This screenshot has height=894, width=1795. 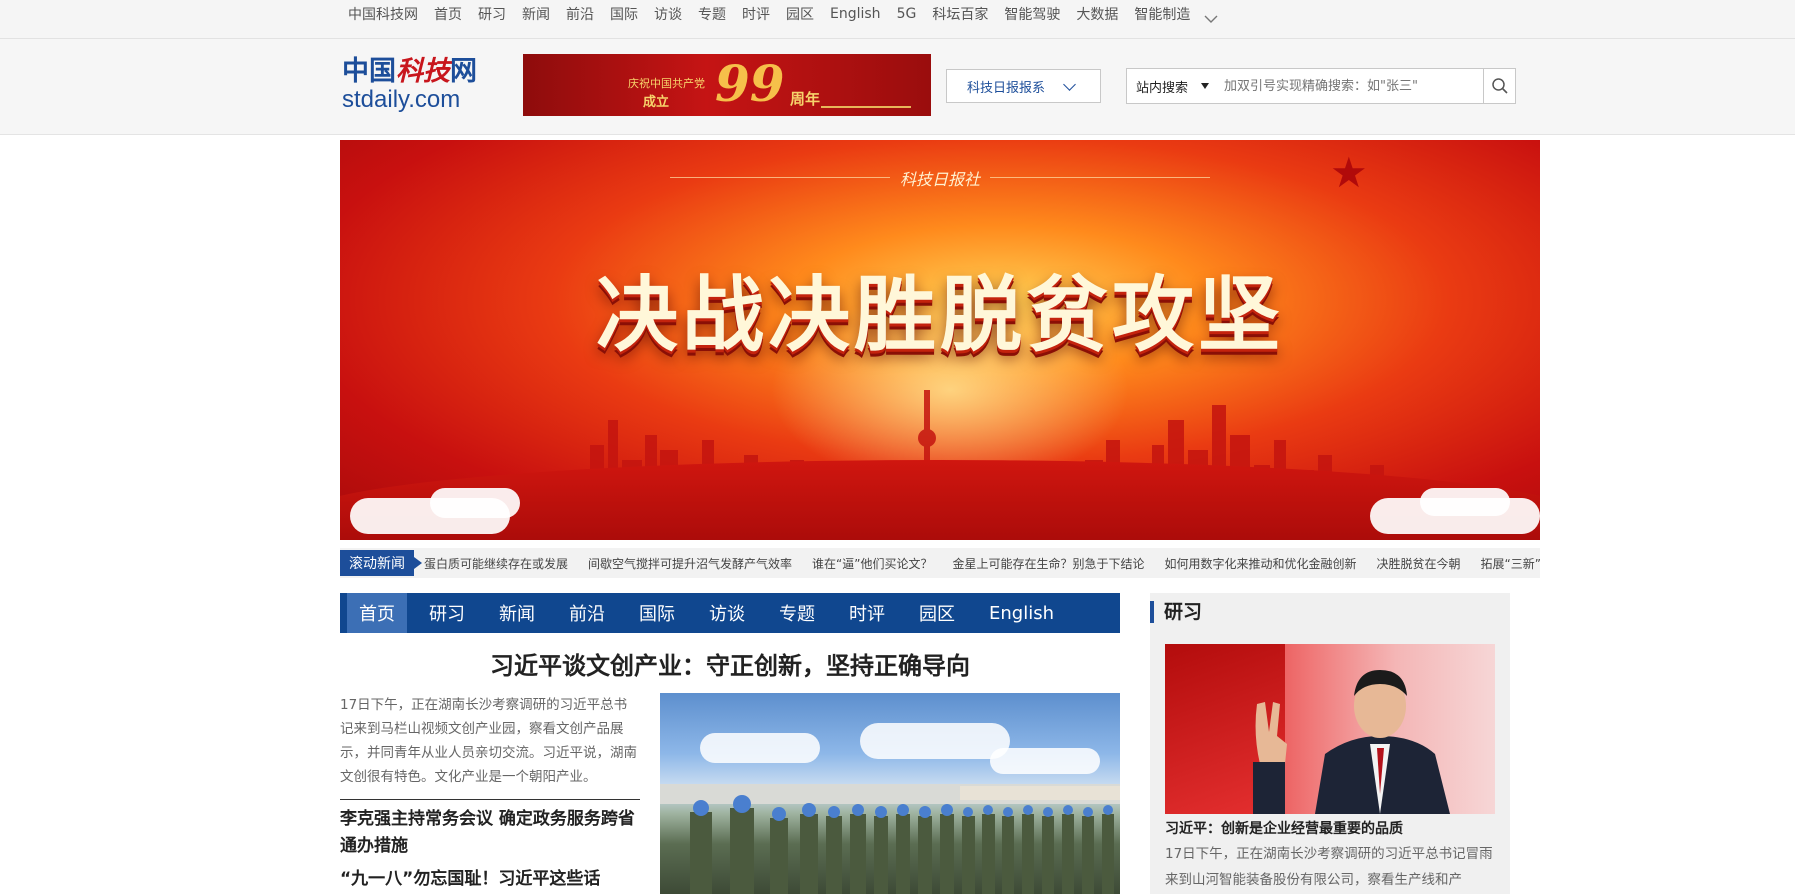 What do you see at coordinates (960, 14) in the screenshot?
I see `topnav-link-forum: 科坛百家` at bounding box center [960, 14].